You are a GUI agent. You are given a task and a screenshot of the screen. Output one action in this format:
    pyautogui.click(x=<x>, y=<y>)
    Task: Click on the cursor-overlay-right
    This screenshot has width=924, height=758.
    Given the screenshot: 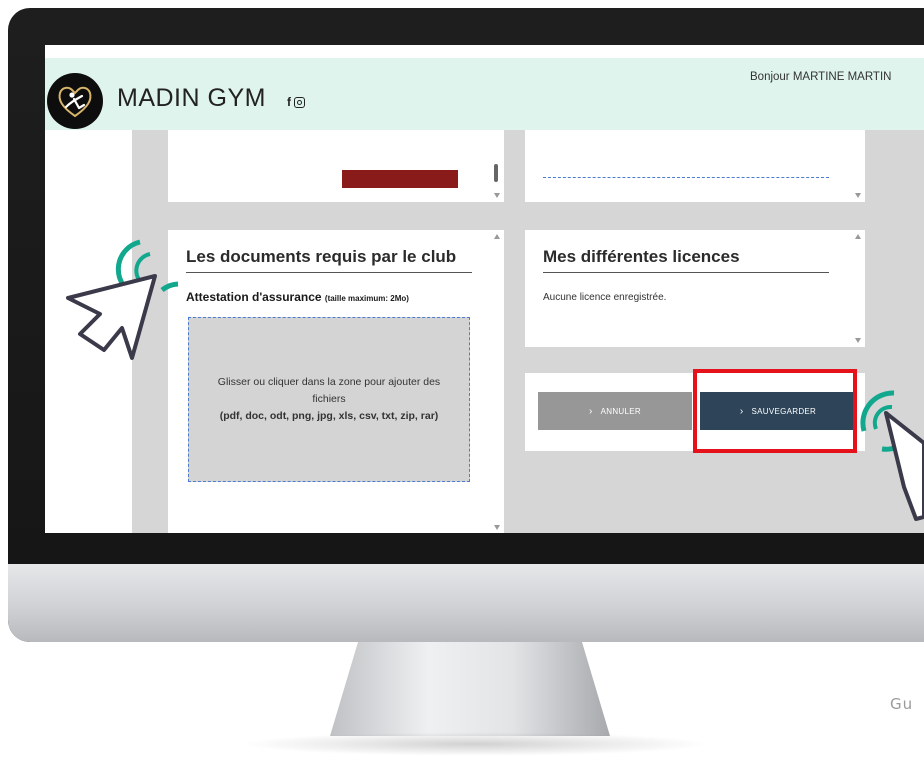 What is the action you would take?
    pyautogui.click(x=892, y=455)
    